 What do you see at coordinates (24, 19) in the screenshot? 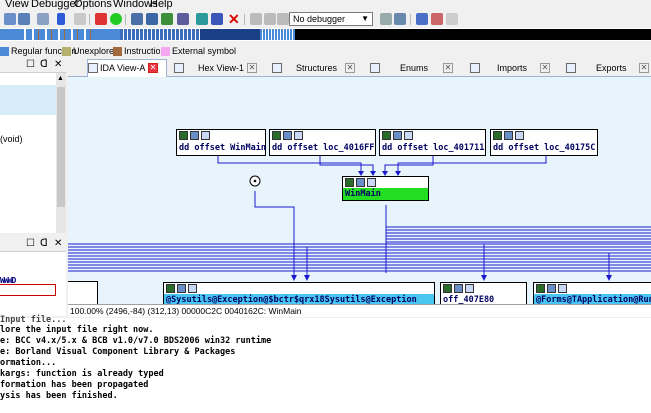
I see `paste-icon` at bounding box center [24, 19].